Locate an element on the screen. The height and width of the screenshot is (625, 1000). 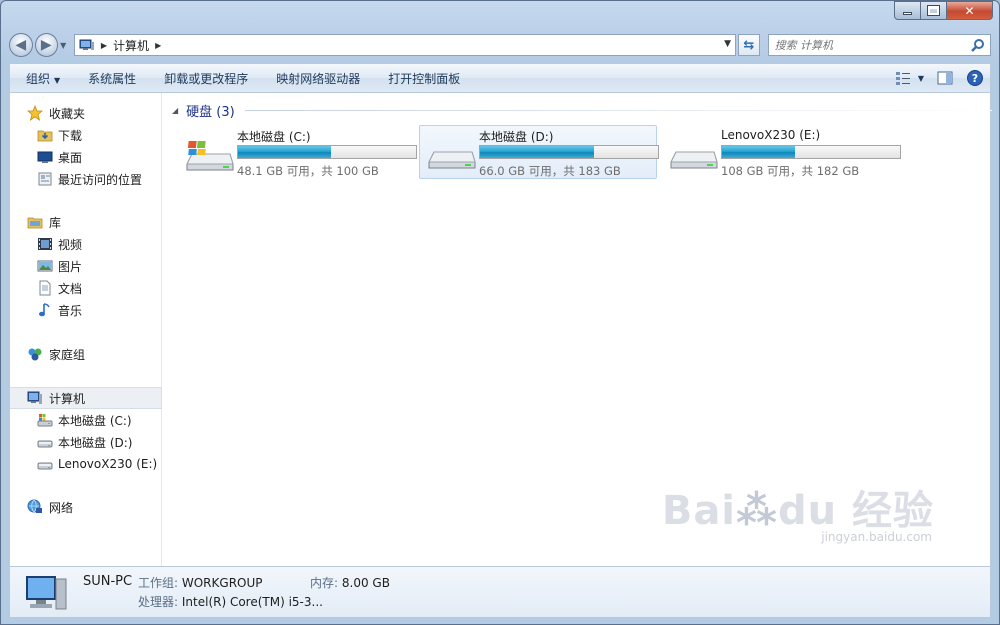
sidebar-item-network: 网络 is located at coordinates (86, 507).